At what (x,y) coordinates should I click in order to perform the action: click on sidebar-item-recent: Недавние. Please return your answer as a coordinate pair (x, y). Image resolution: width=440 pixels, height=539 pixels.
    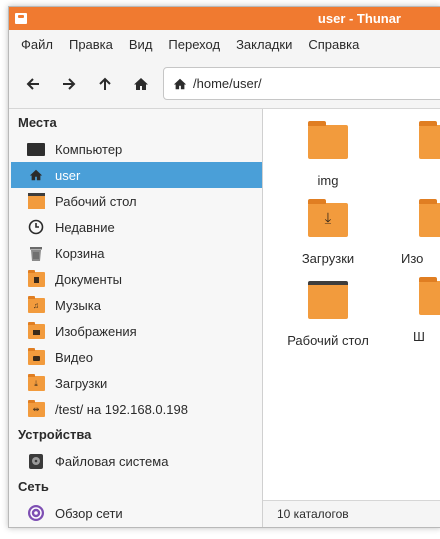
    Looking at the image, I should click on (136, 227).